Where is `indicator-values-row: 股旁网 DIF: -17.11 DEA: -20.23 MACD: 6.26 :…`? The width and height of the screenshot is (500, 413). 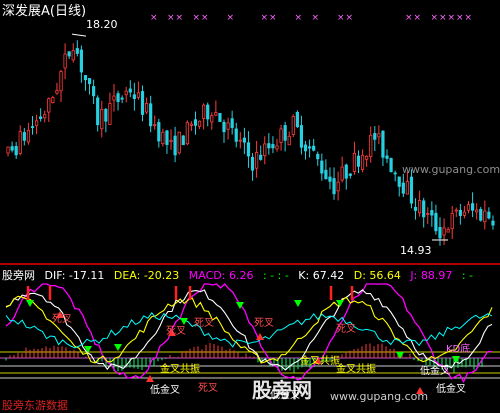
indicator-values-row: 股旁网 DIF: -17.11 DEA: -20.23 MACD: 6.26 :… is located at coordinates (240, 275).